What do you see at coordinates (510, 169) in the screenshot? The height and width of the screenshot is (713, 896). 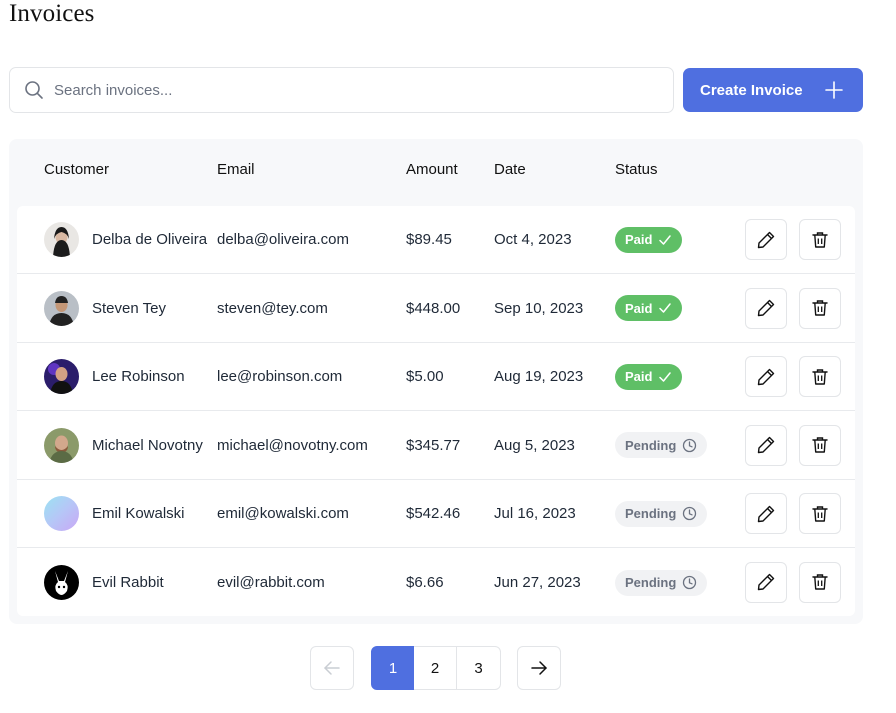 I see `header-date: Date` at bounding box center [510, 169].